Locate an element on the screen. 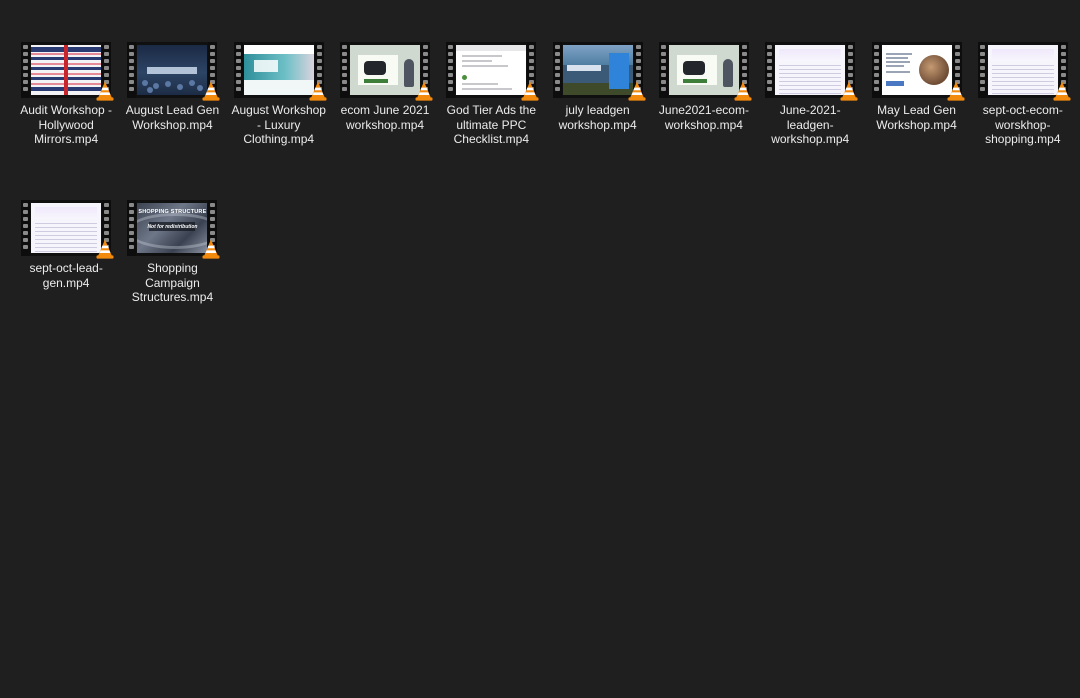 The height and width of the screenshot is (698, 1080). file-name: july leadgen workshop.mp4 is located at coordinates (598, 117).